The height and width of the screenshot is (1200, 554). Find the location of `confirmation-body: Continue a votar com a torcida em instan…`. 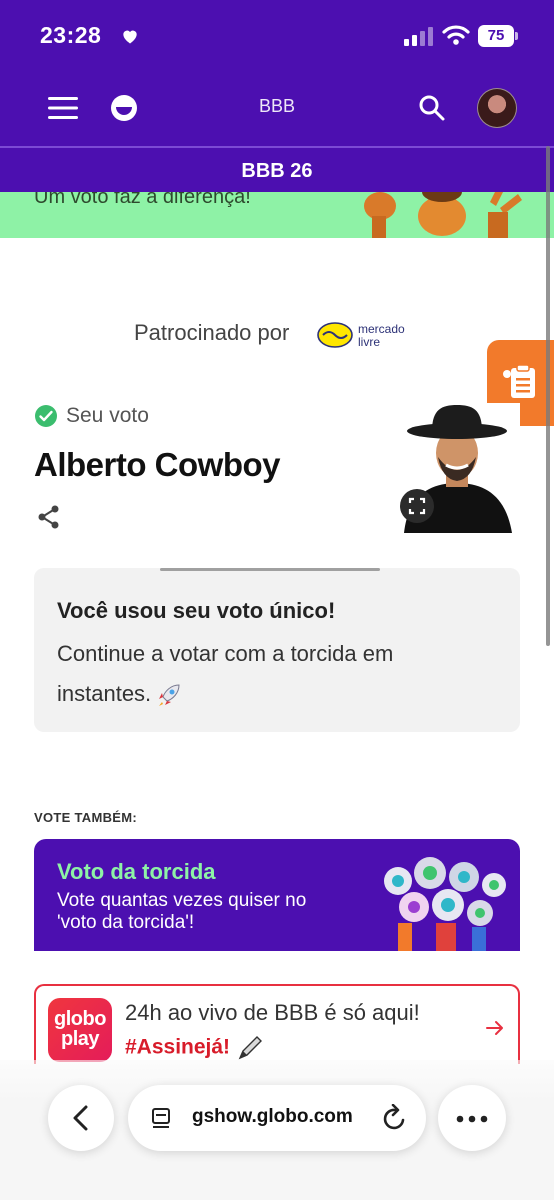

confirmation-body: Continue a votar com a torcida em instan… is located at coordinates (272, 674).